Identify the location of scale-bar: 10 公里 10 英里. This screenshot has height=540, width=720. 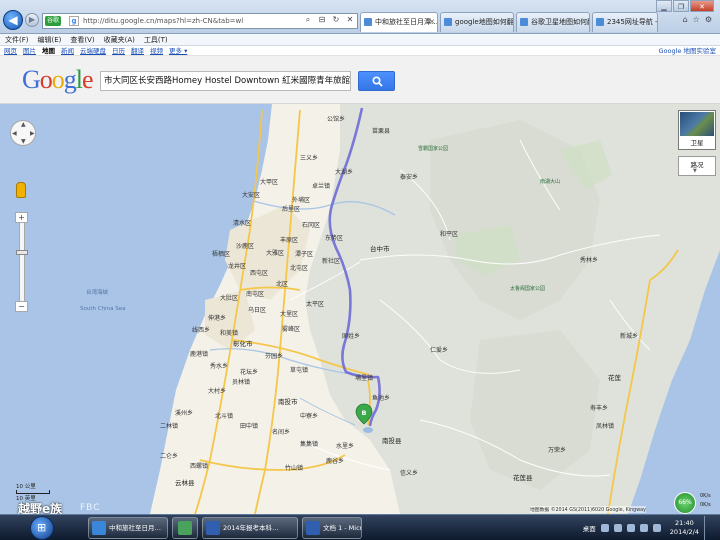
(36, 492).